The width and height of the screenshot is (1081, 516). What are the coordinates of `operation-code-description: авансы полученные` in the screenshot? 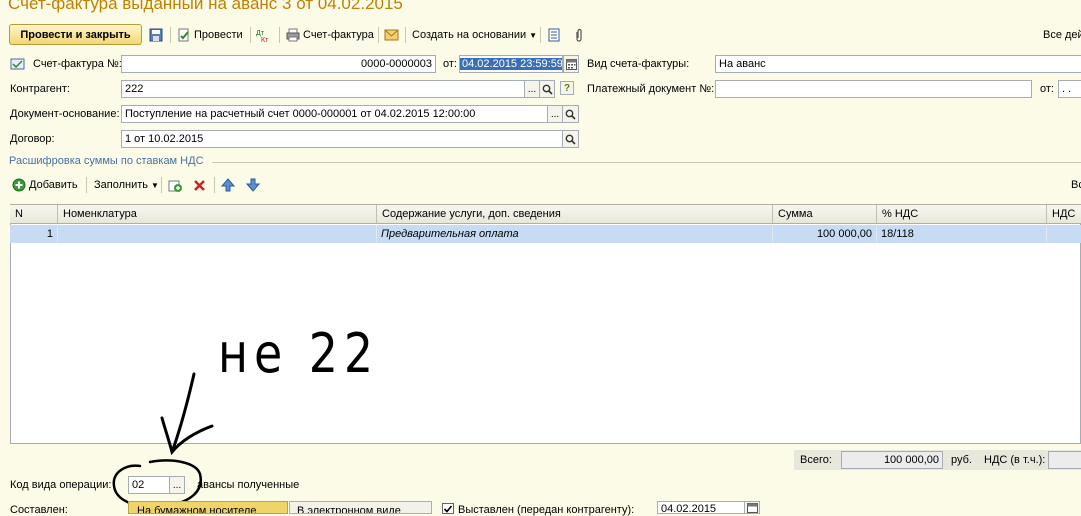 It's located at (248, 485).